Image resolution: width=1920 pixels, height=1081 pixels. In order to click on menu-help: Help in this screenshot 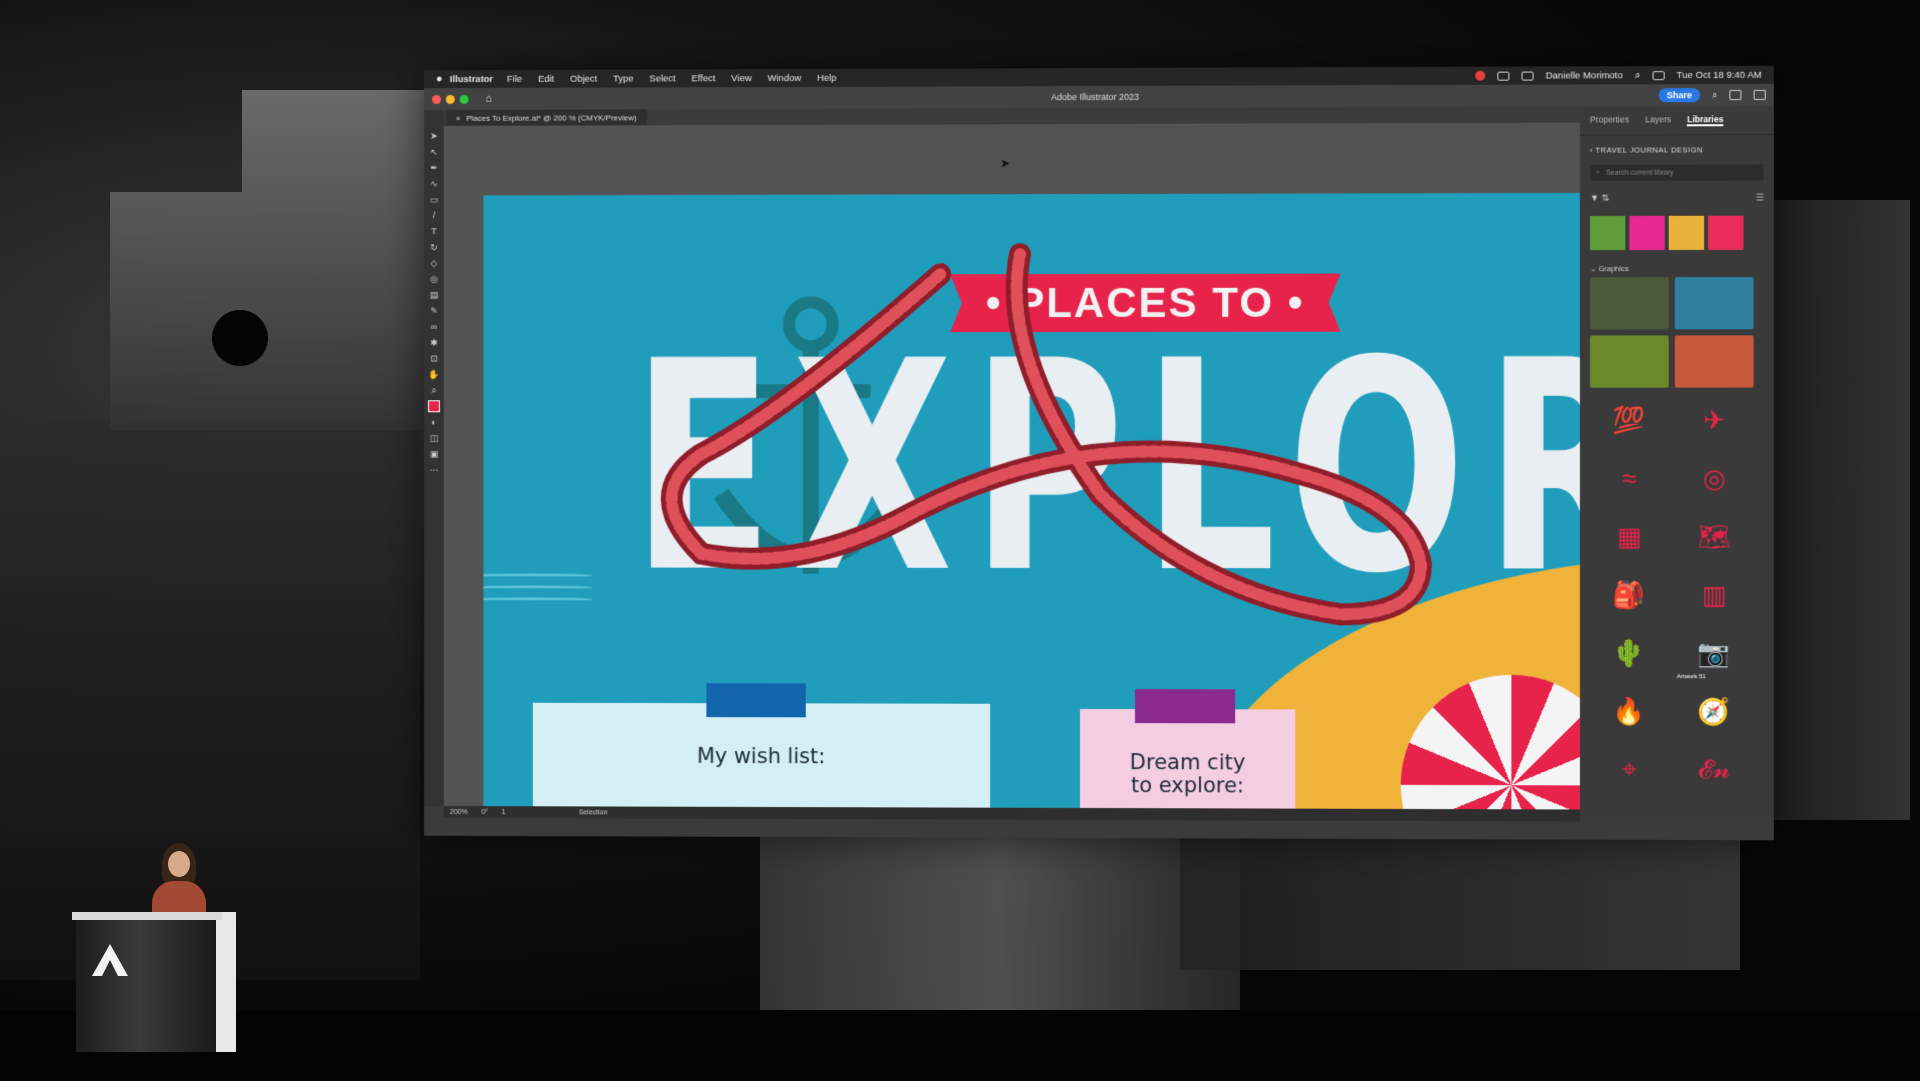, I will do `click(826, 77)`.